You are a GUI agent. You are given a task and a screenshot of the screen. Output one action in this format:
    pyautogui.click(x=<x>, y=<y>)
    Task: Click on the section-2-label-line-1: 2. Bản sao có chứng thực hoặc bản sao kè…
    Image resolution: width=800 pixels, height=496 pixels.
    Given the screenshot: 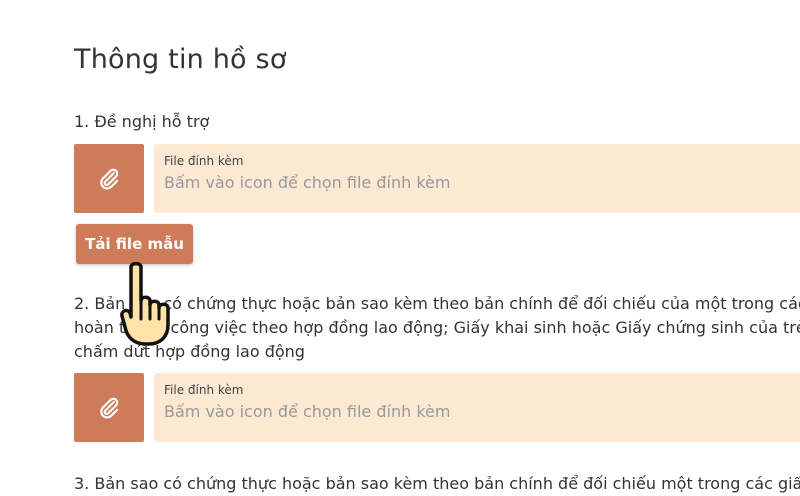 What is the action you would take?
    pyautogui.click(x=437, y=303)
    